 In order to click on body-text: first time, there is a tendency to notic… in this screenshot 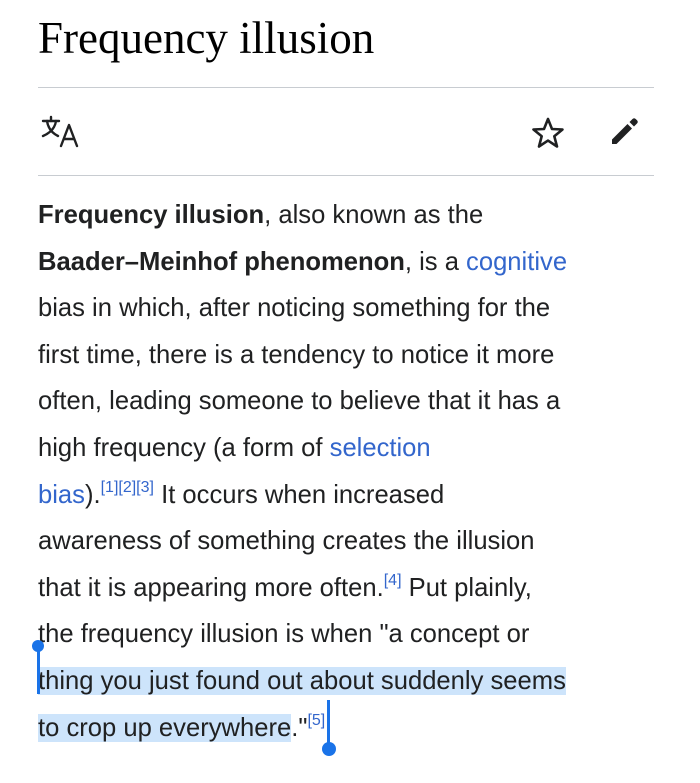, I will do `click(296, 354)`.